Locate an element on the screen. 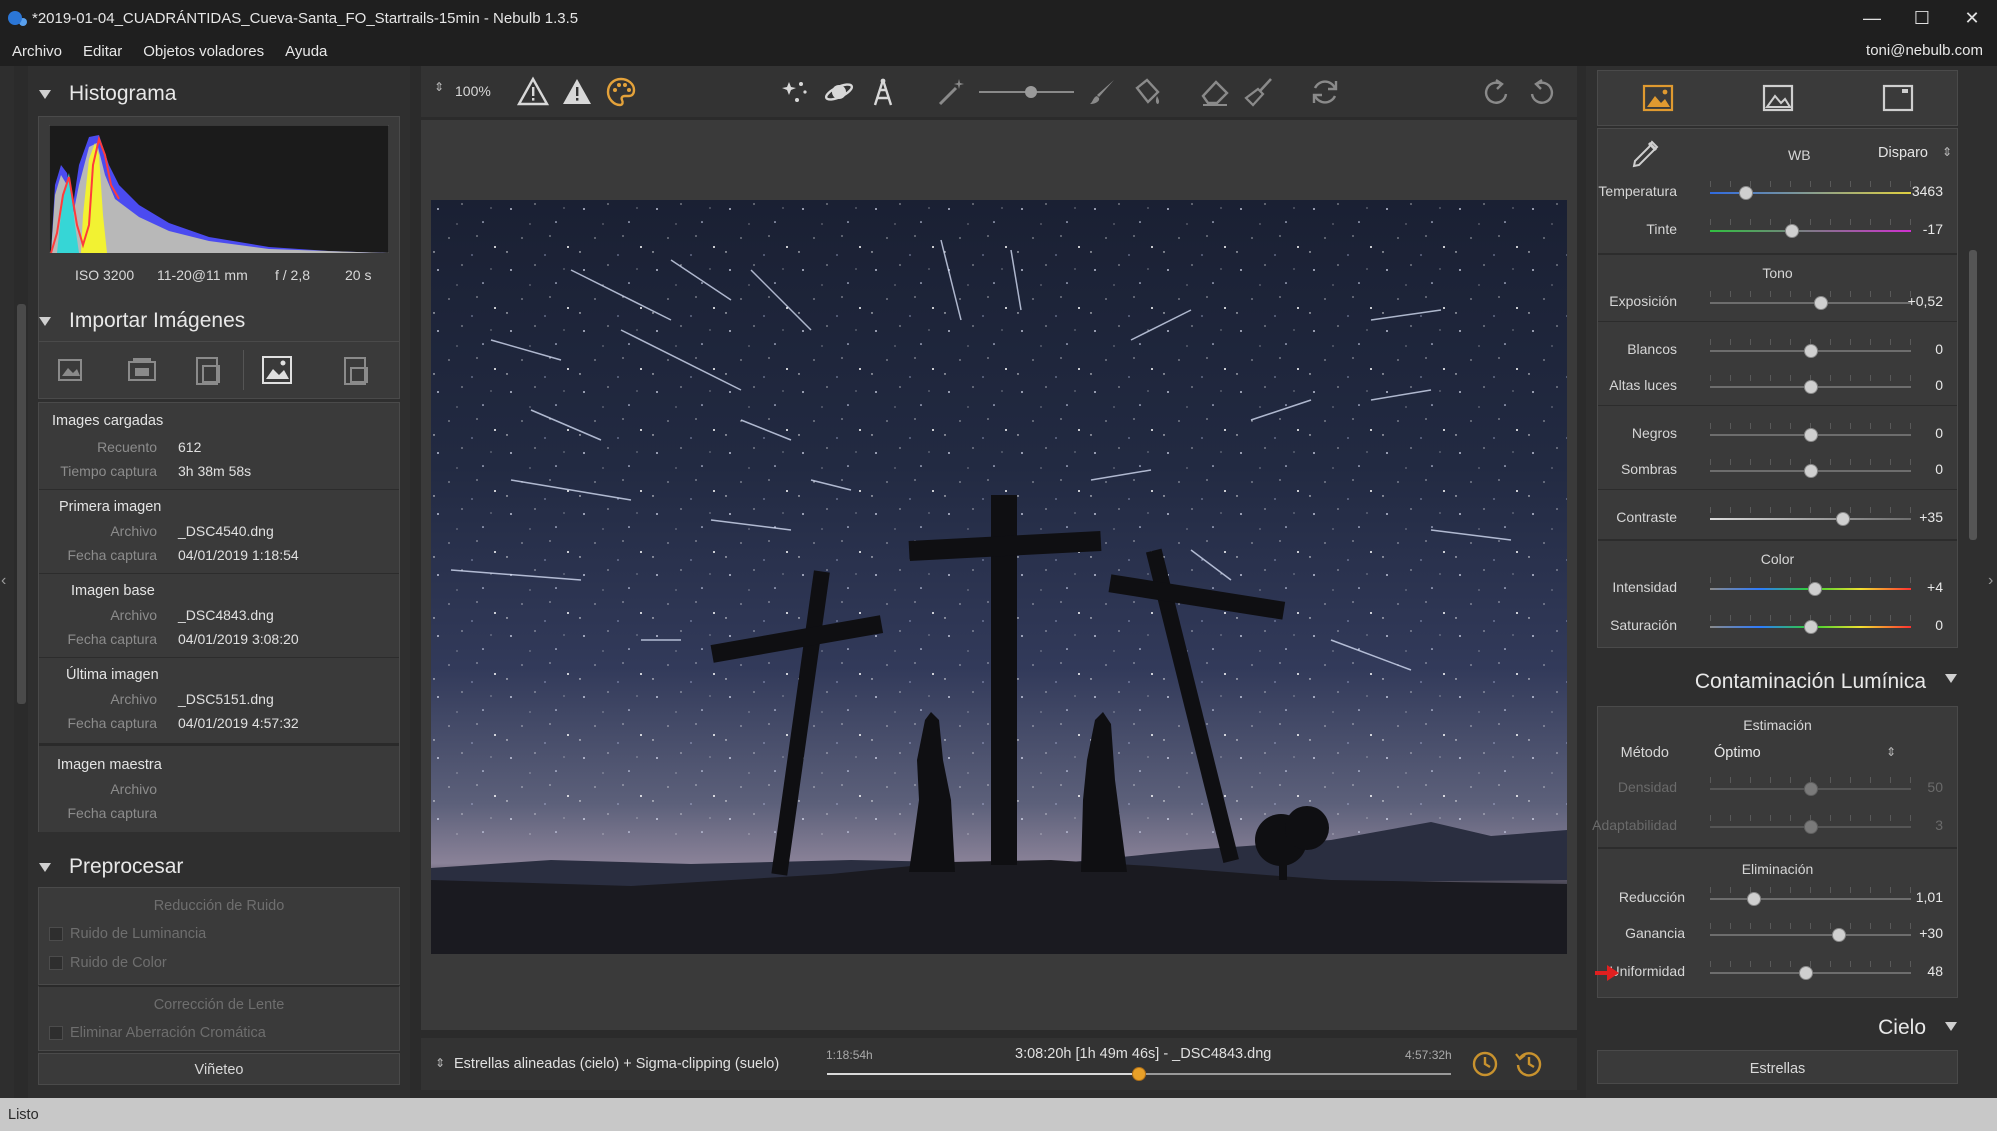  histogram-header: Histograma is located at coordinates (107, 94).